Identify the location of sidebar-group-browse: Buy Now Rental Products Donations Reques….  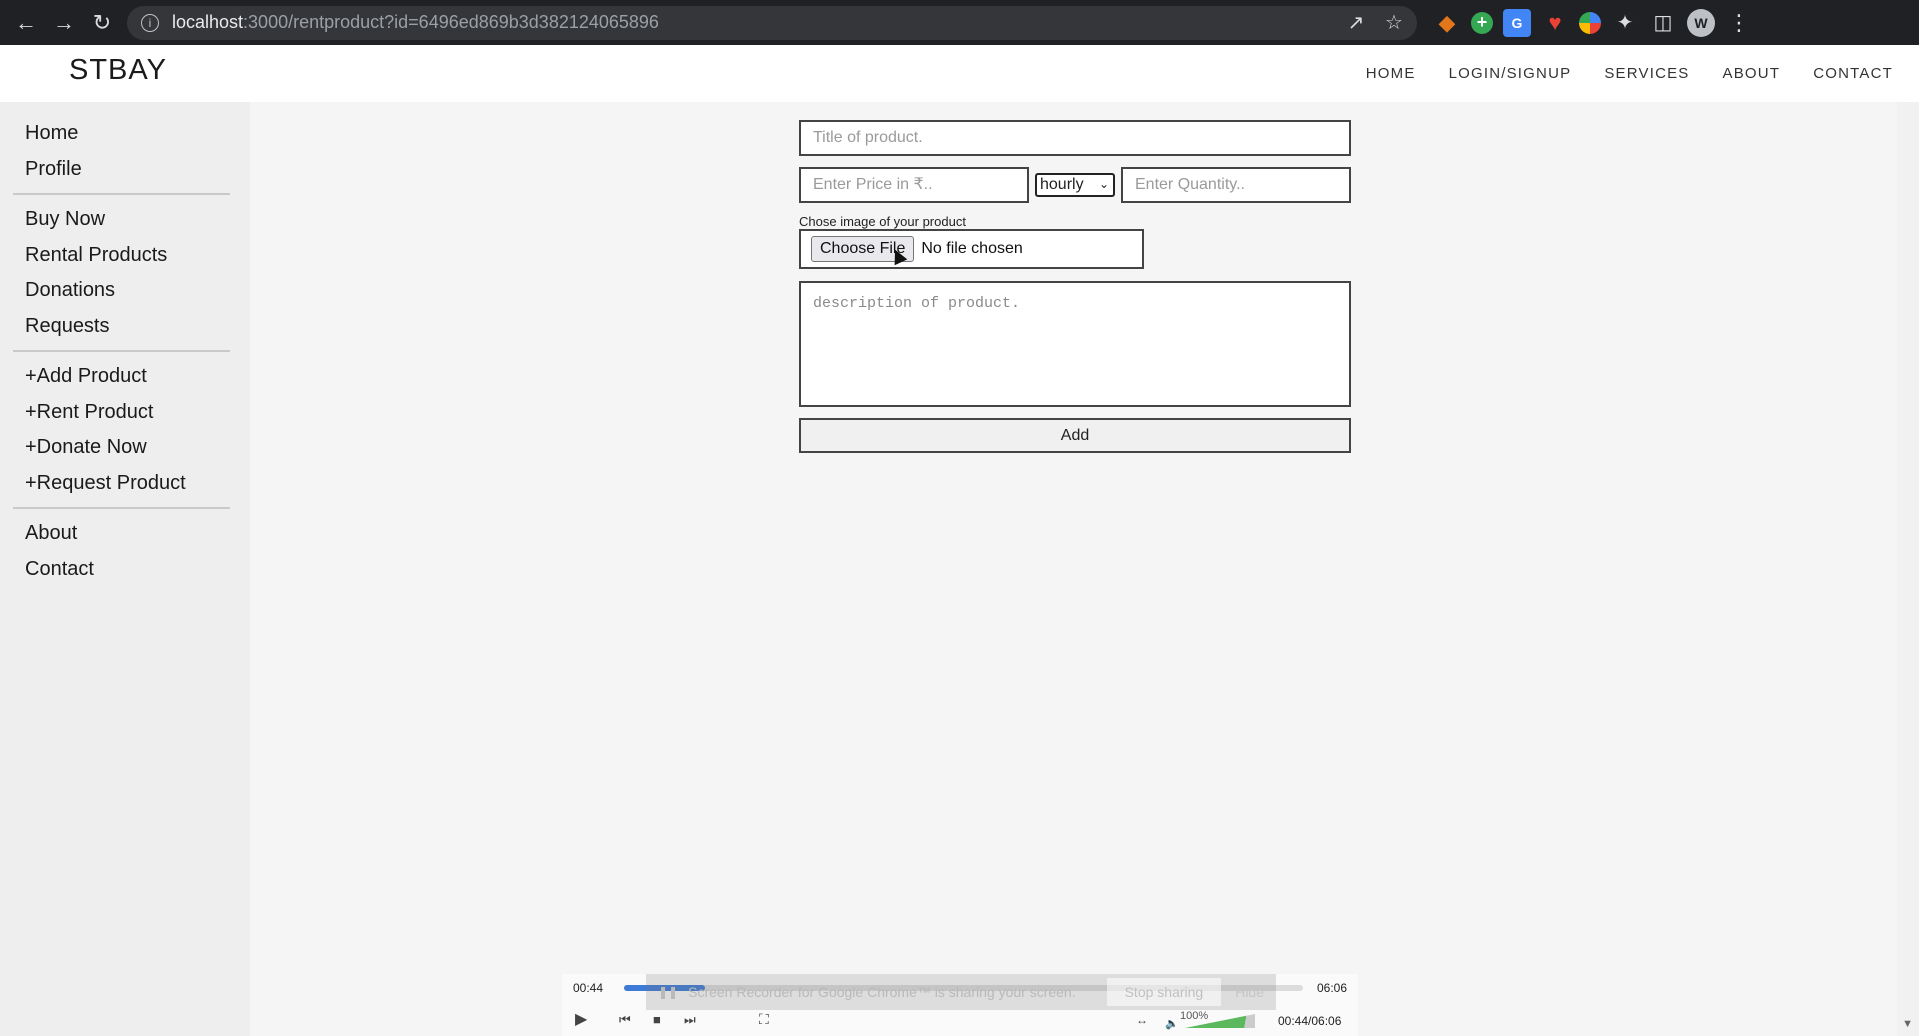
(125, 273).